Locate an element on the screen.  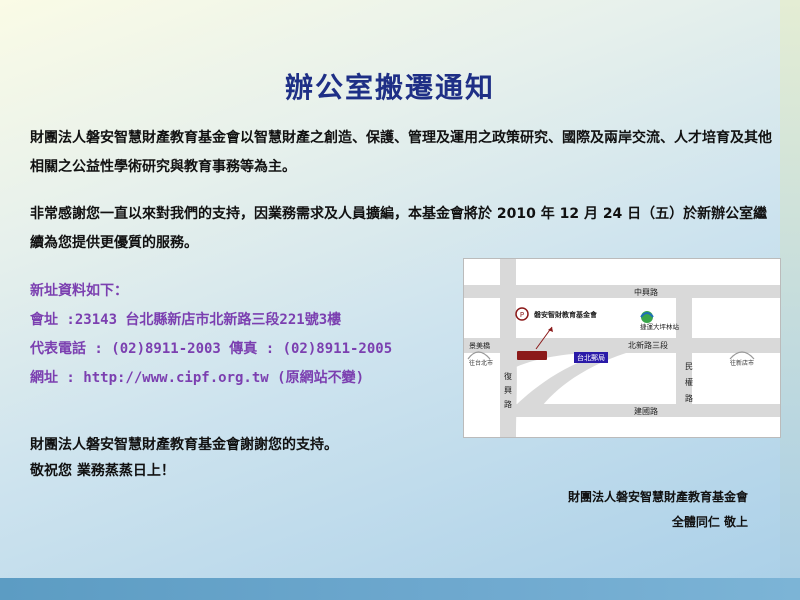
map-road-minquan: 民權路 is located at coordinates (689, 382).